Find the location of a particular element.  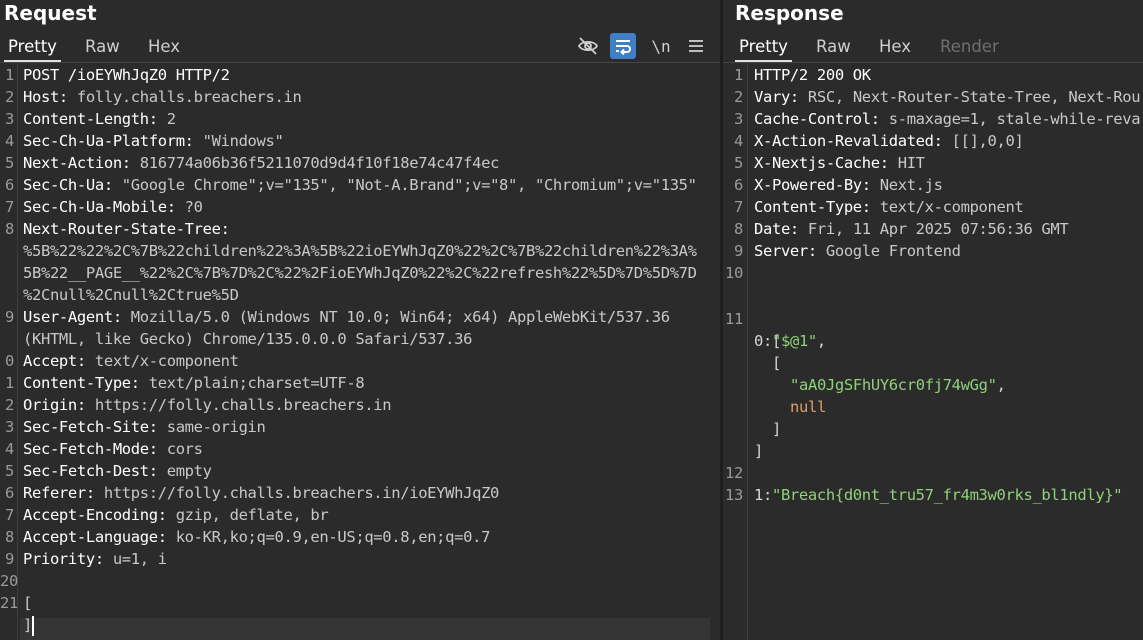

header-name: Sec-Ch-Ua-Platform: is located at coordinates (108, 141).